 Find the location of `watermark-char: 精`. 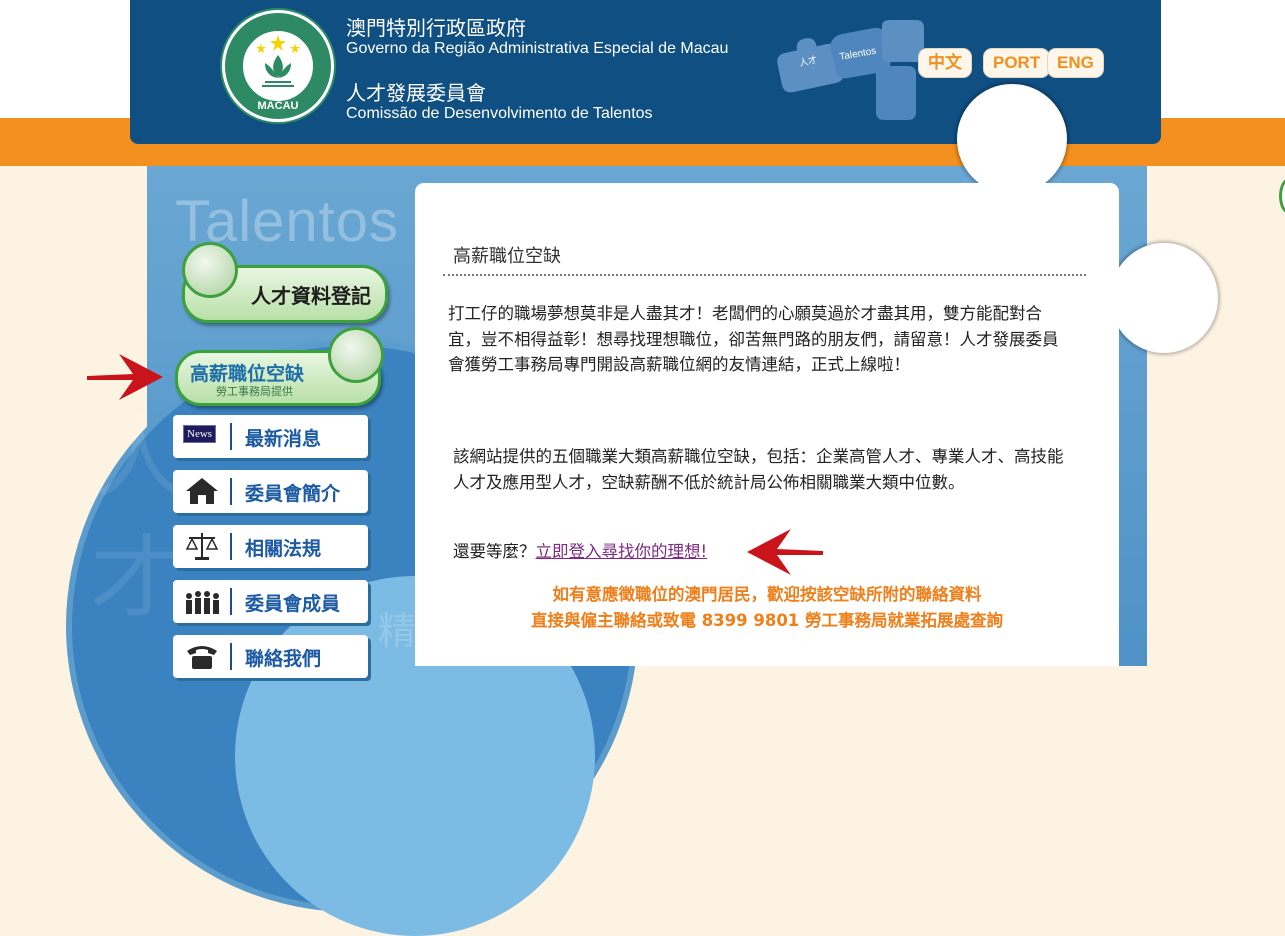

watermark-char: 精 is located at coordinates (397, 631).